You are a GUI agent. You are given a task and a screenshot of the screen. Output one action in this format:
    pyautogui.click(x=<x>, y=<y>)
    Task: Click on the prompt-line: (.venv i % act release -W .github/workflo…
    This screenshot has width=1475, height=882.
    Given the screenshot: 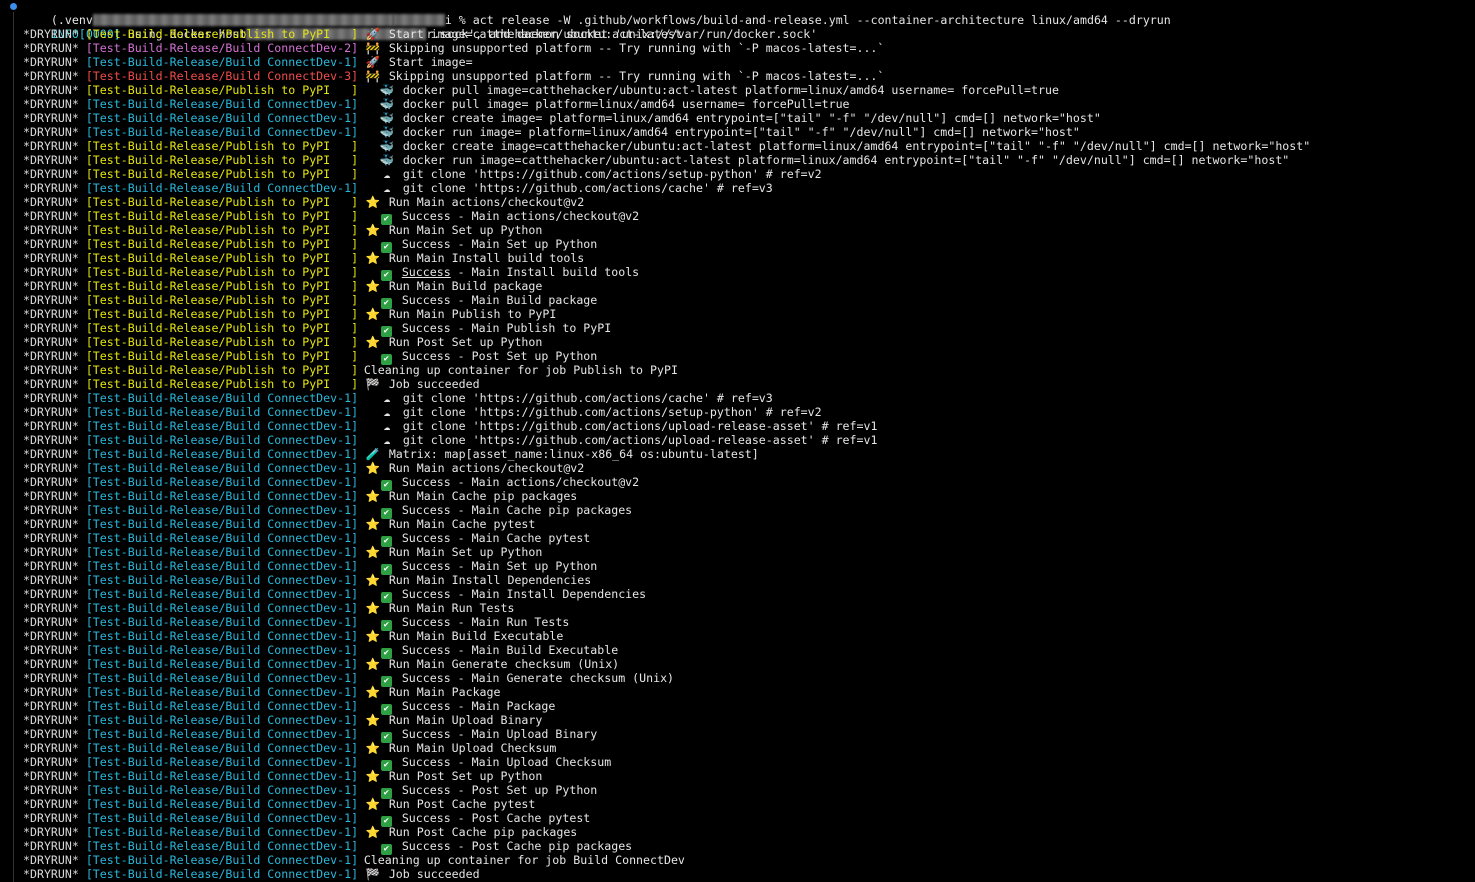 What is the action you would take?
    pyautogui.click(x=597, y=13)
    